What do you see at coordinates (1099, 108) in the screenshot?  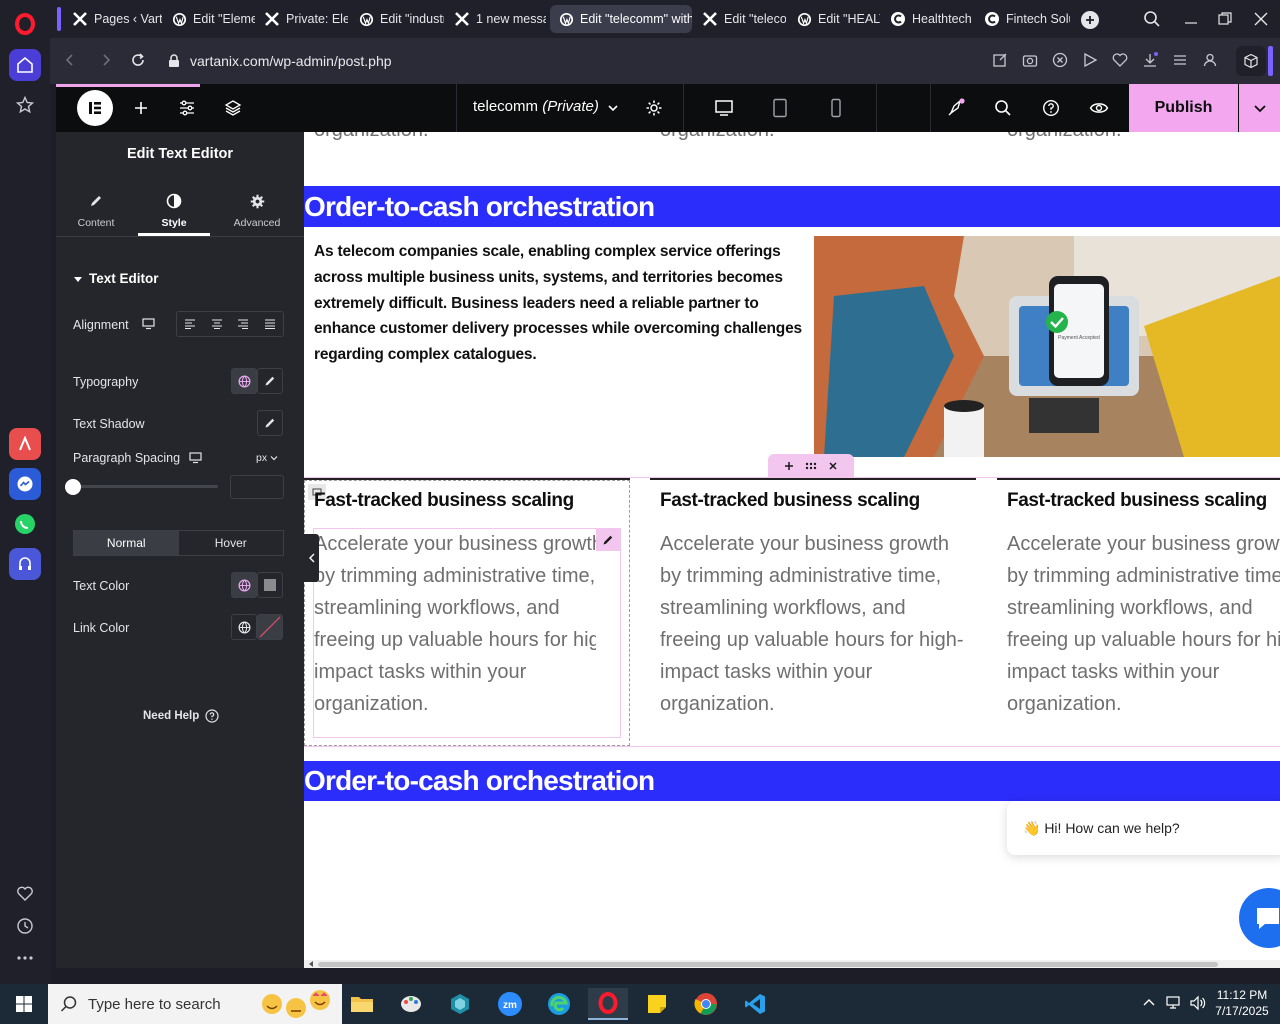 I see `preview-eye-icon` at bounding box center [1099, 108].